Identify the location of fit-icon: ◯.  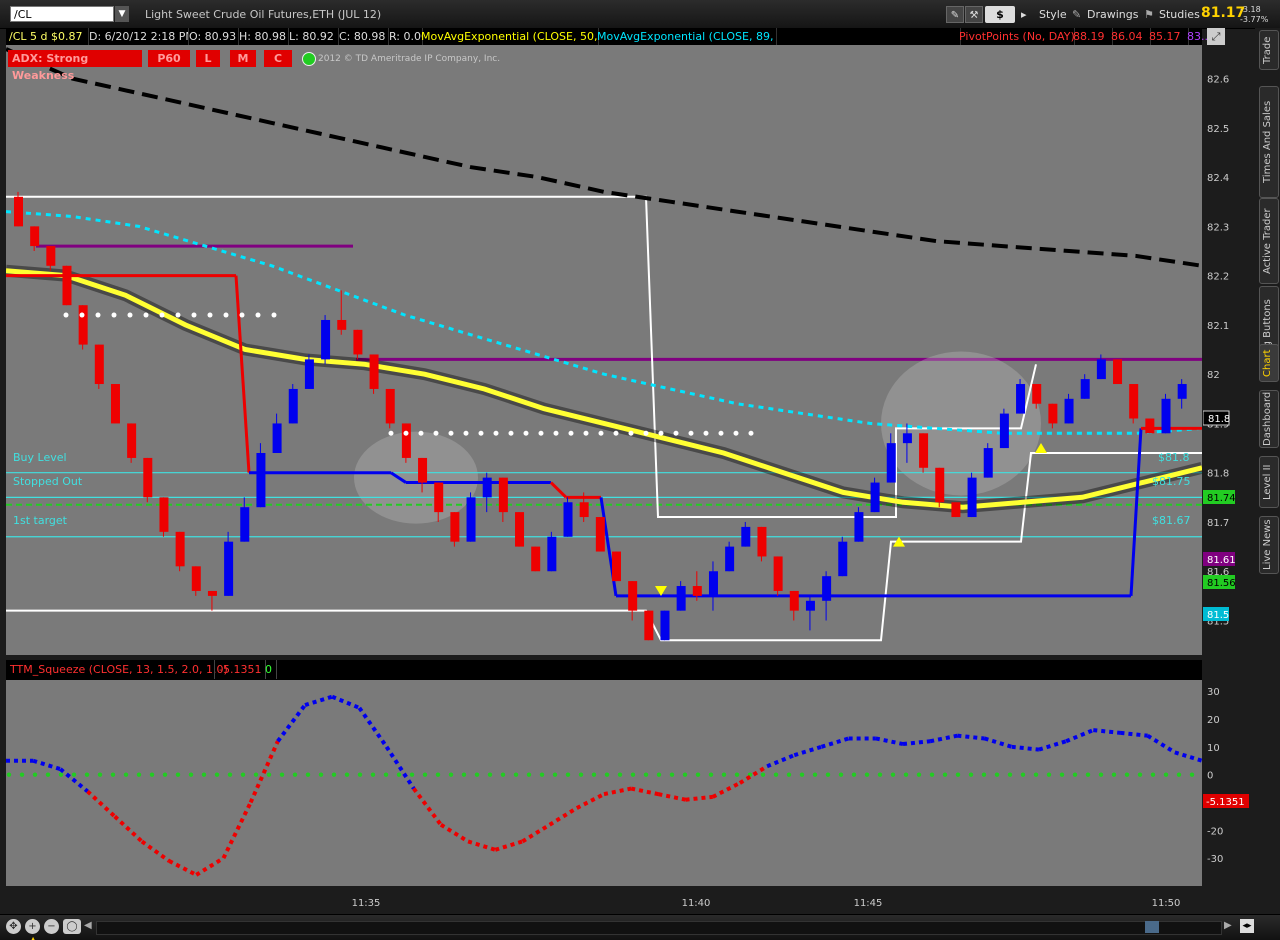
(72, 926).